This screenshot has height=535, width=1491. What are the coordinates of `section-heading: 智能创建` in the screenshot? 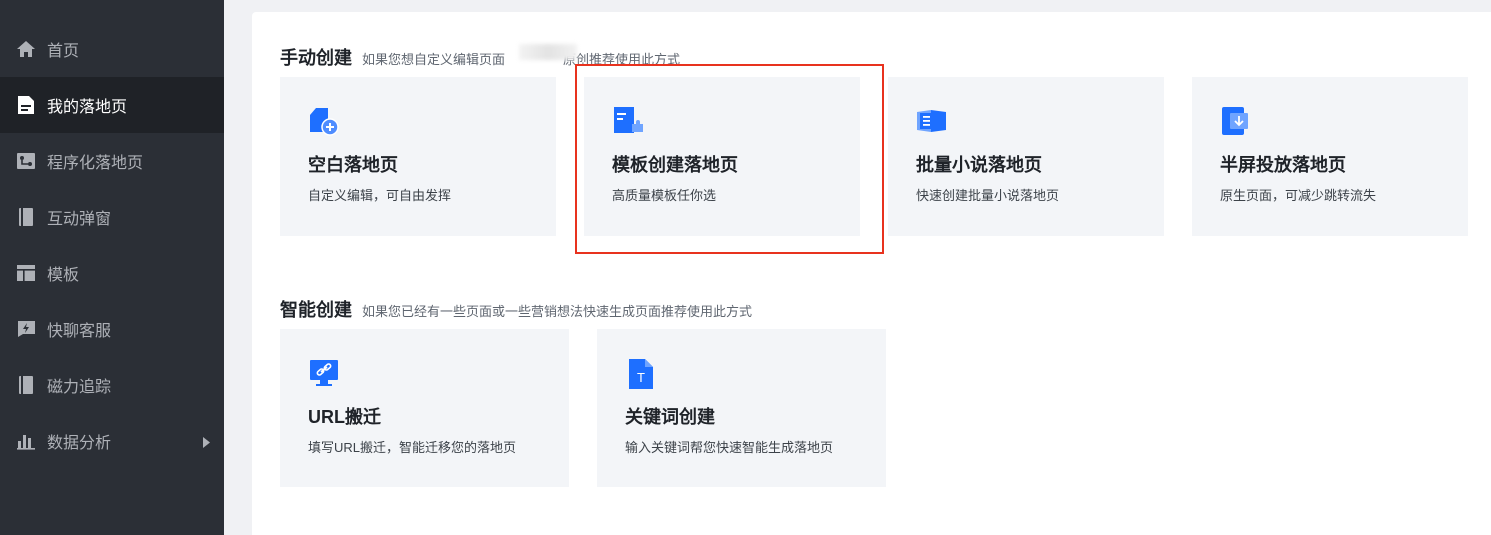 It's located at (316, 310).